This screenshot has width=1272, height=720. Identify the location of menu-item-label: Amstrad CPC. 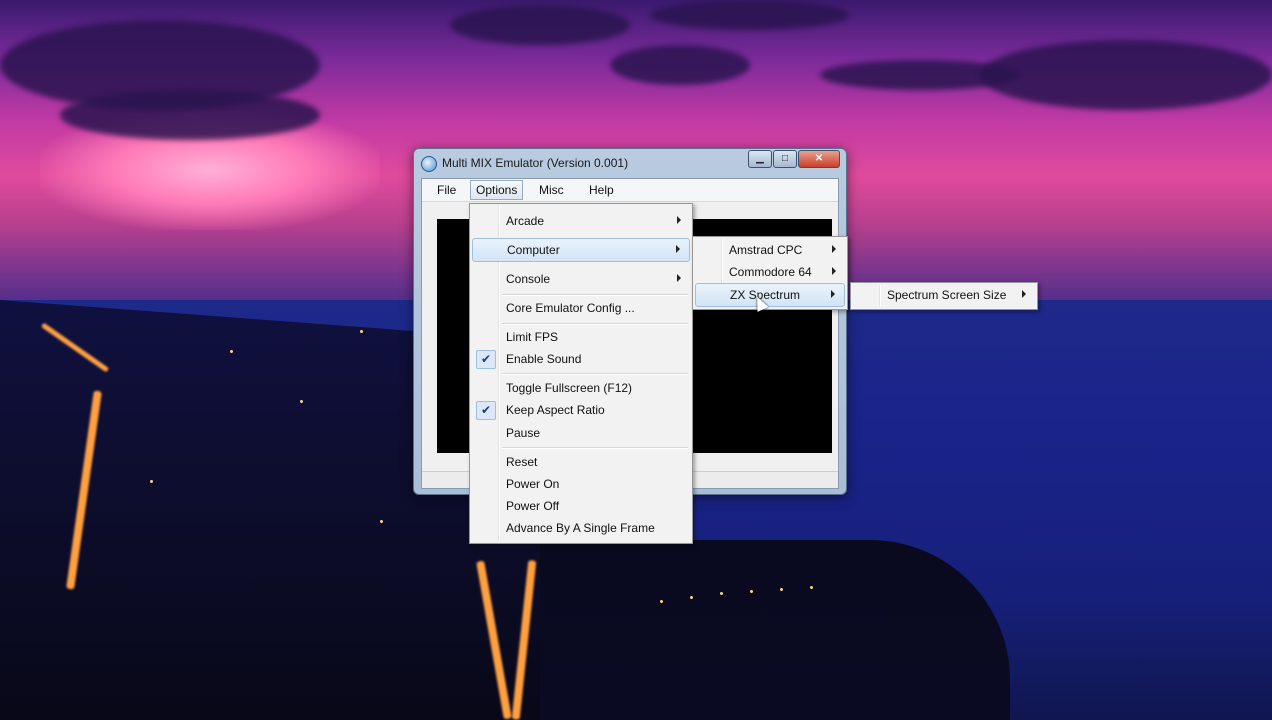
(766, 250).